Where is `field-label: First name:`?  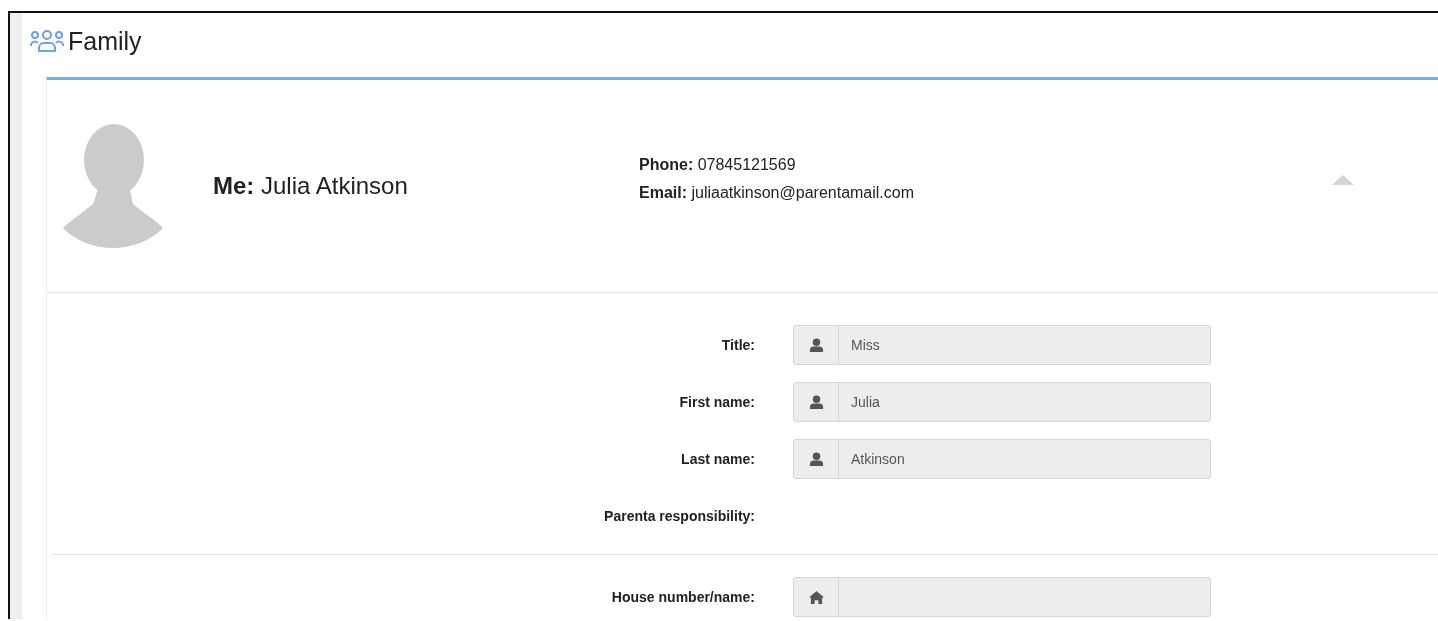 field-label: First name: is located at coordinates (716, 402).